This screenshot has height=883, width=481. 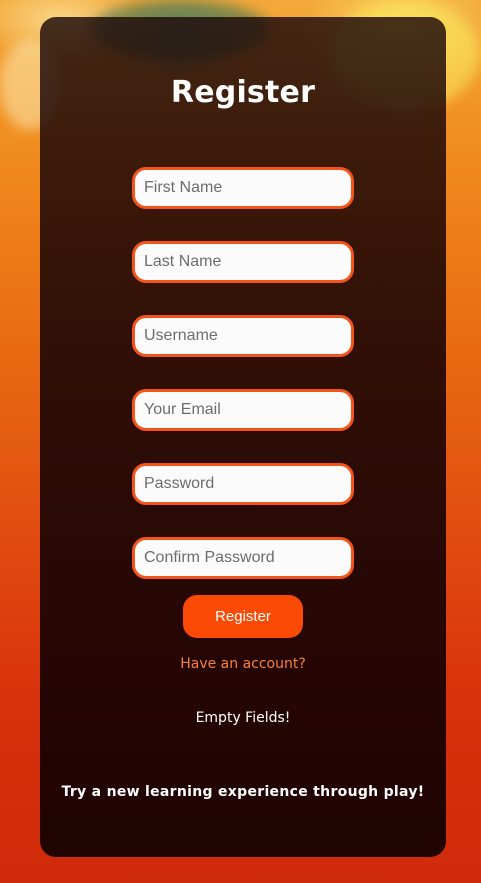 What do you see at coordinates (243, 410) in the screenshot?
I see `email-input` at bounding box center [243, 410].